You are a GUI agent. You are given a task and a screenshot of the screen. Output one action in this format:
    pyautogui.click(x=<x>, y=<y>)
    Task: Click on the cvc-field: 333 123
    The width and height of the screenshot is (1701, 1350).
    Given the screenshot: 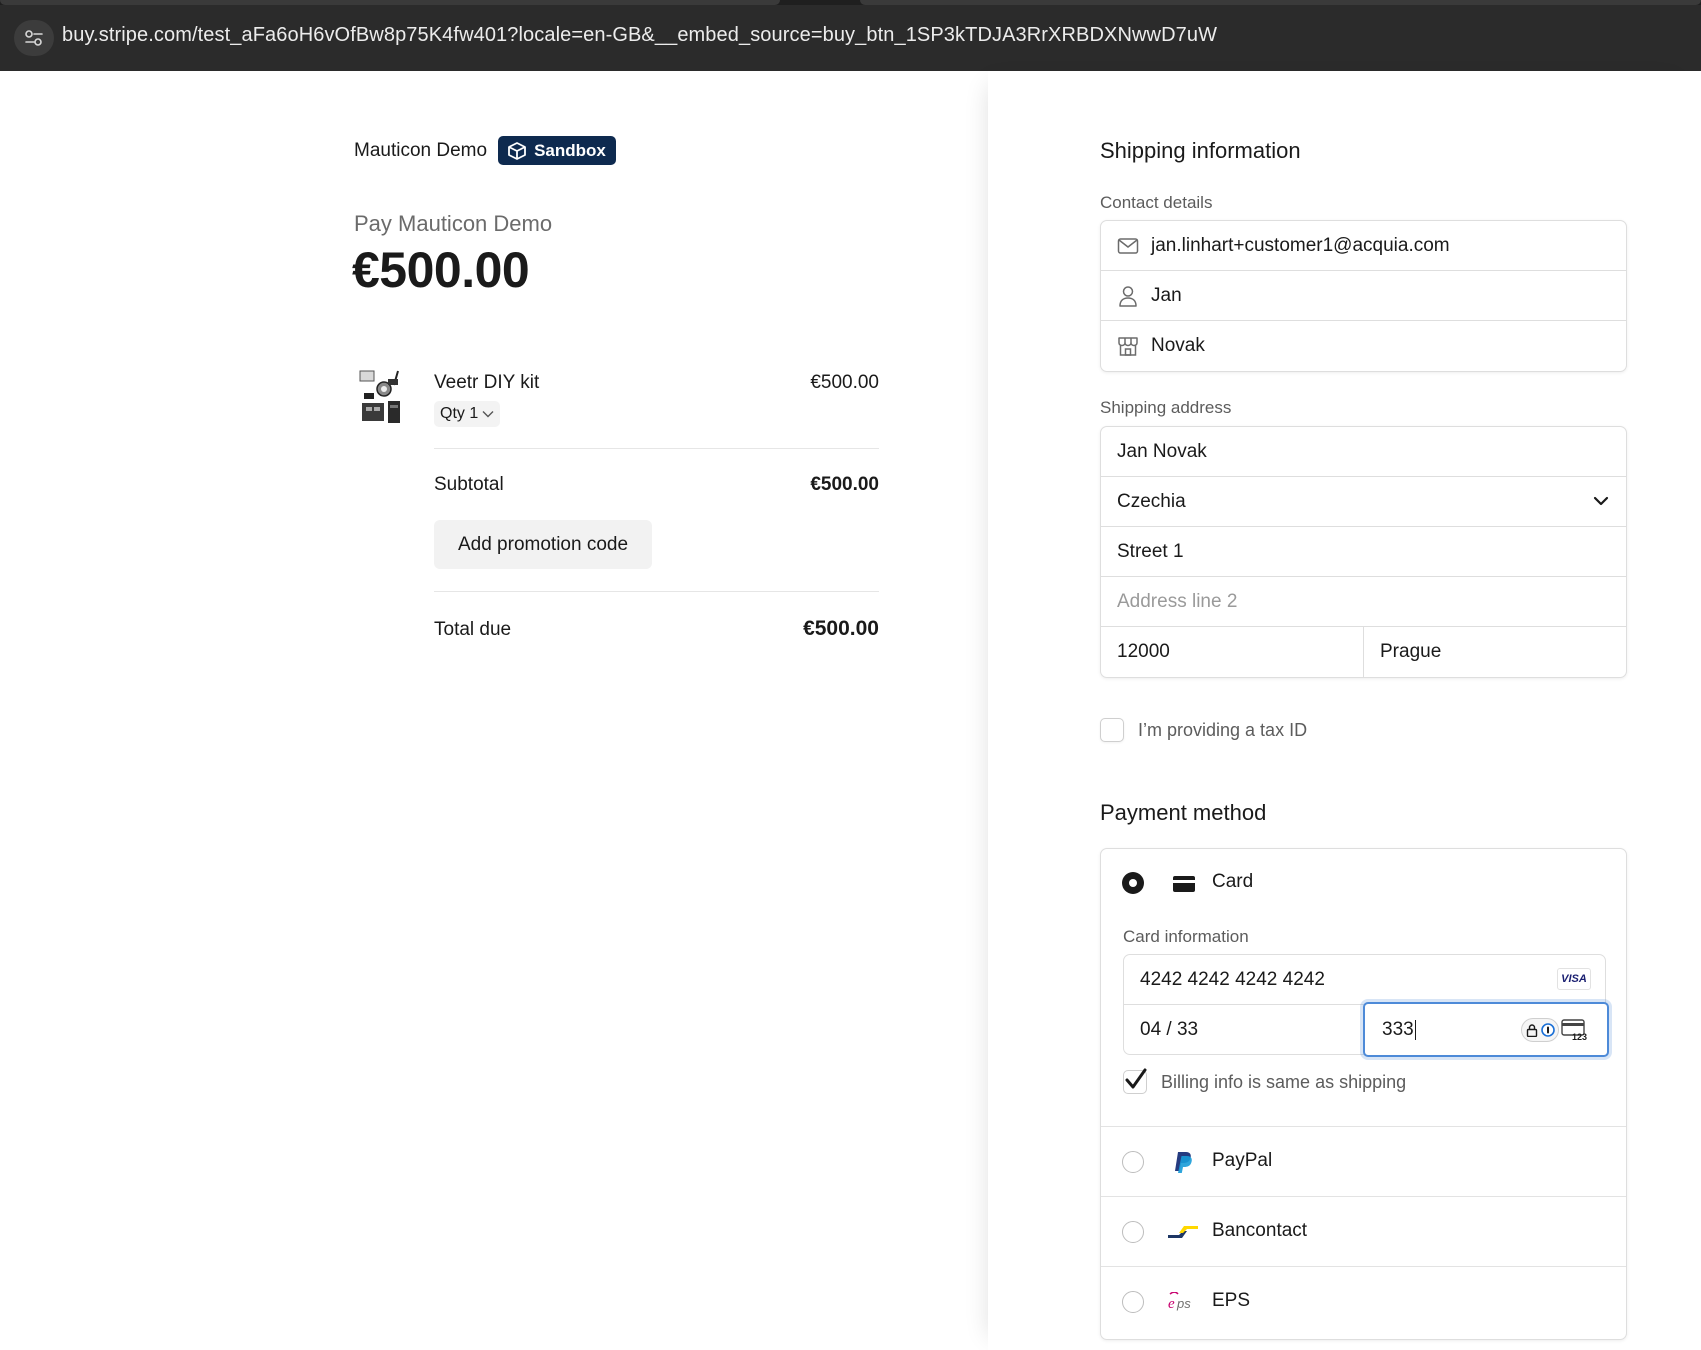 What is the action you would take?
    pyautogui.click(x=1486, y=1029)
    